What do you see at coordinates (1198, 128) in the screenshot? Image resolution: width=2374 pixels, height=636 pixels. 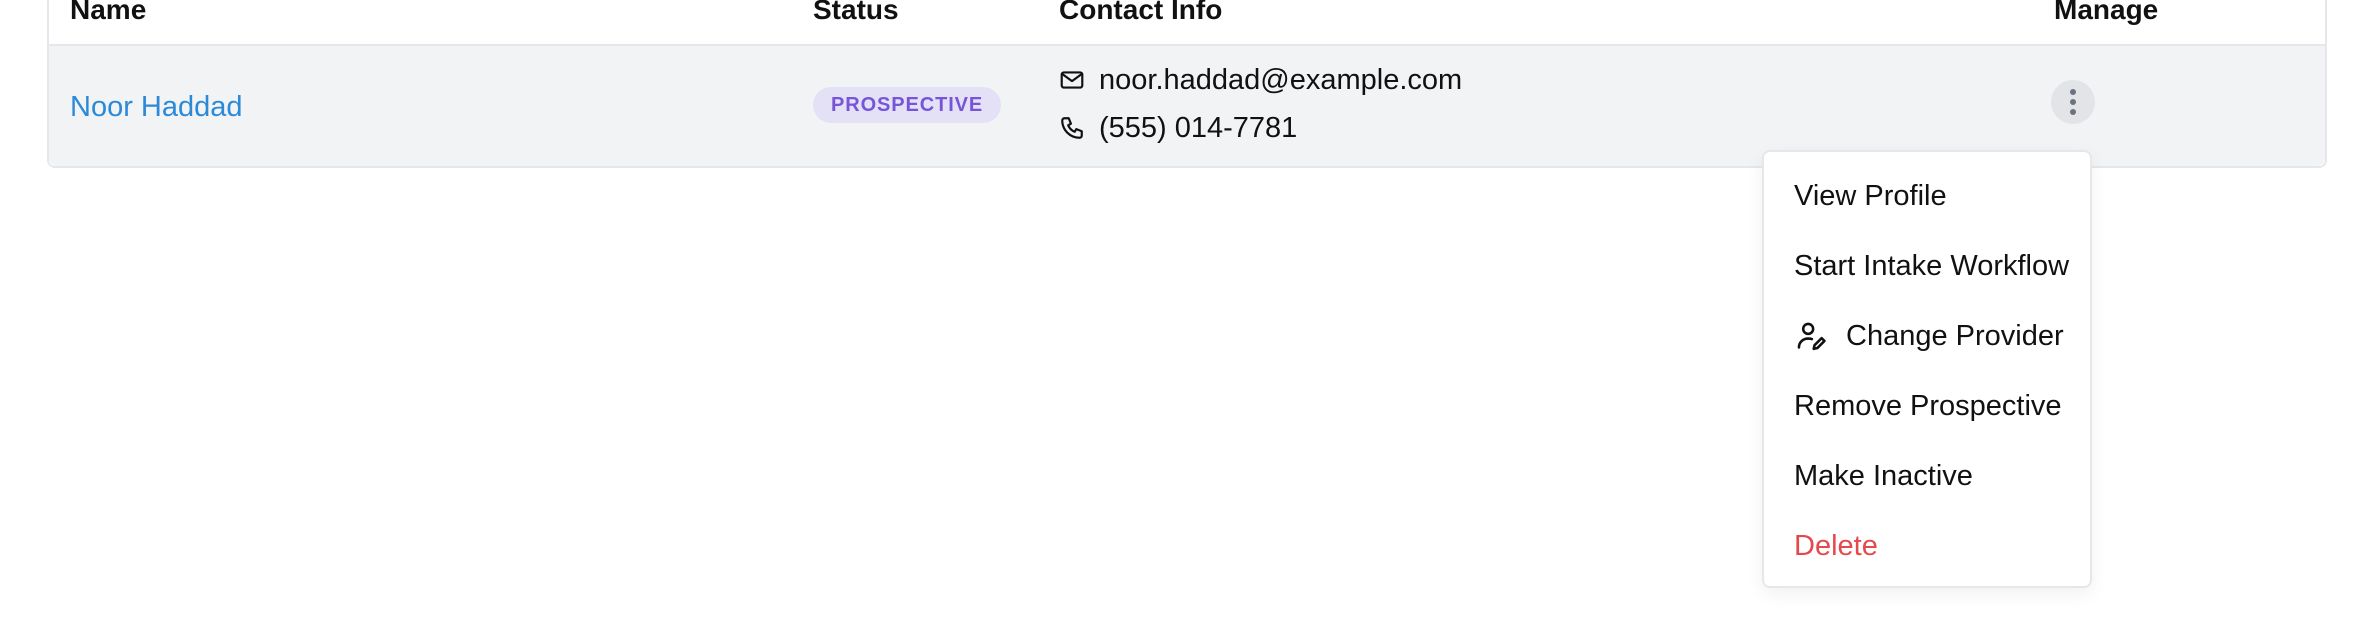 I see `phone-text: (555) 014-7781` at bounding box center [1198, 128].